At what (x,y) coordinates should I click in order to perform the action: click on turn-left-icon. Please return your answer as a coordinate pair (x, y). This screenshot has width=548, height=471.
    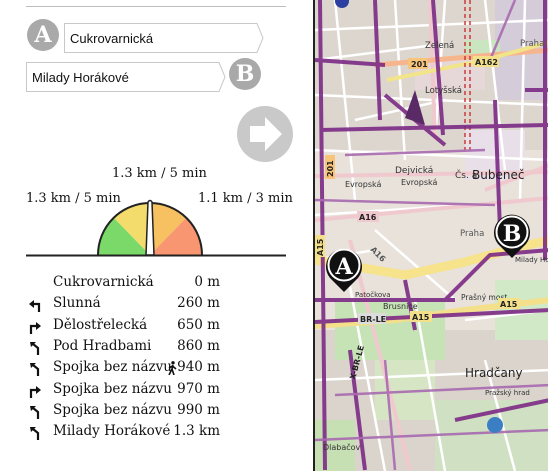
    Looking at the image, I should click on (35, 305).